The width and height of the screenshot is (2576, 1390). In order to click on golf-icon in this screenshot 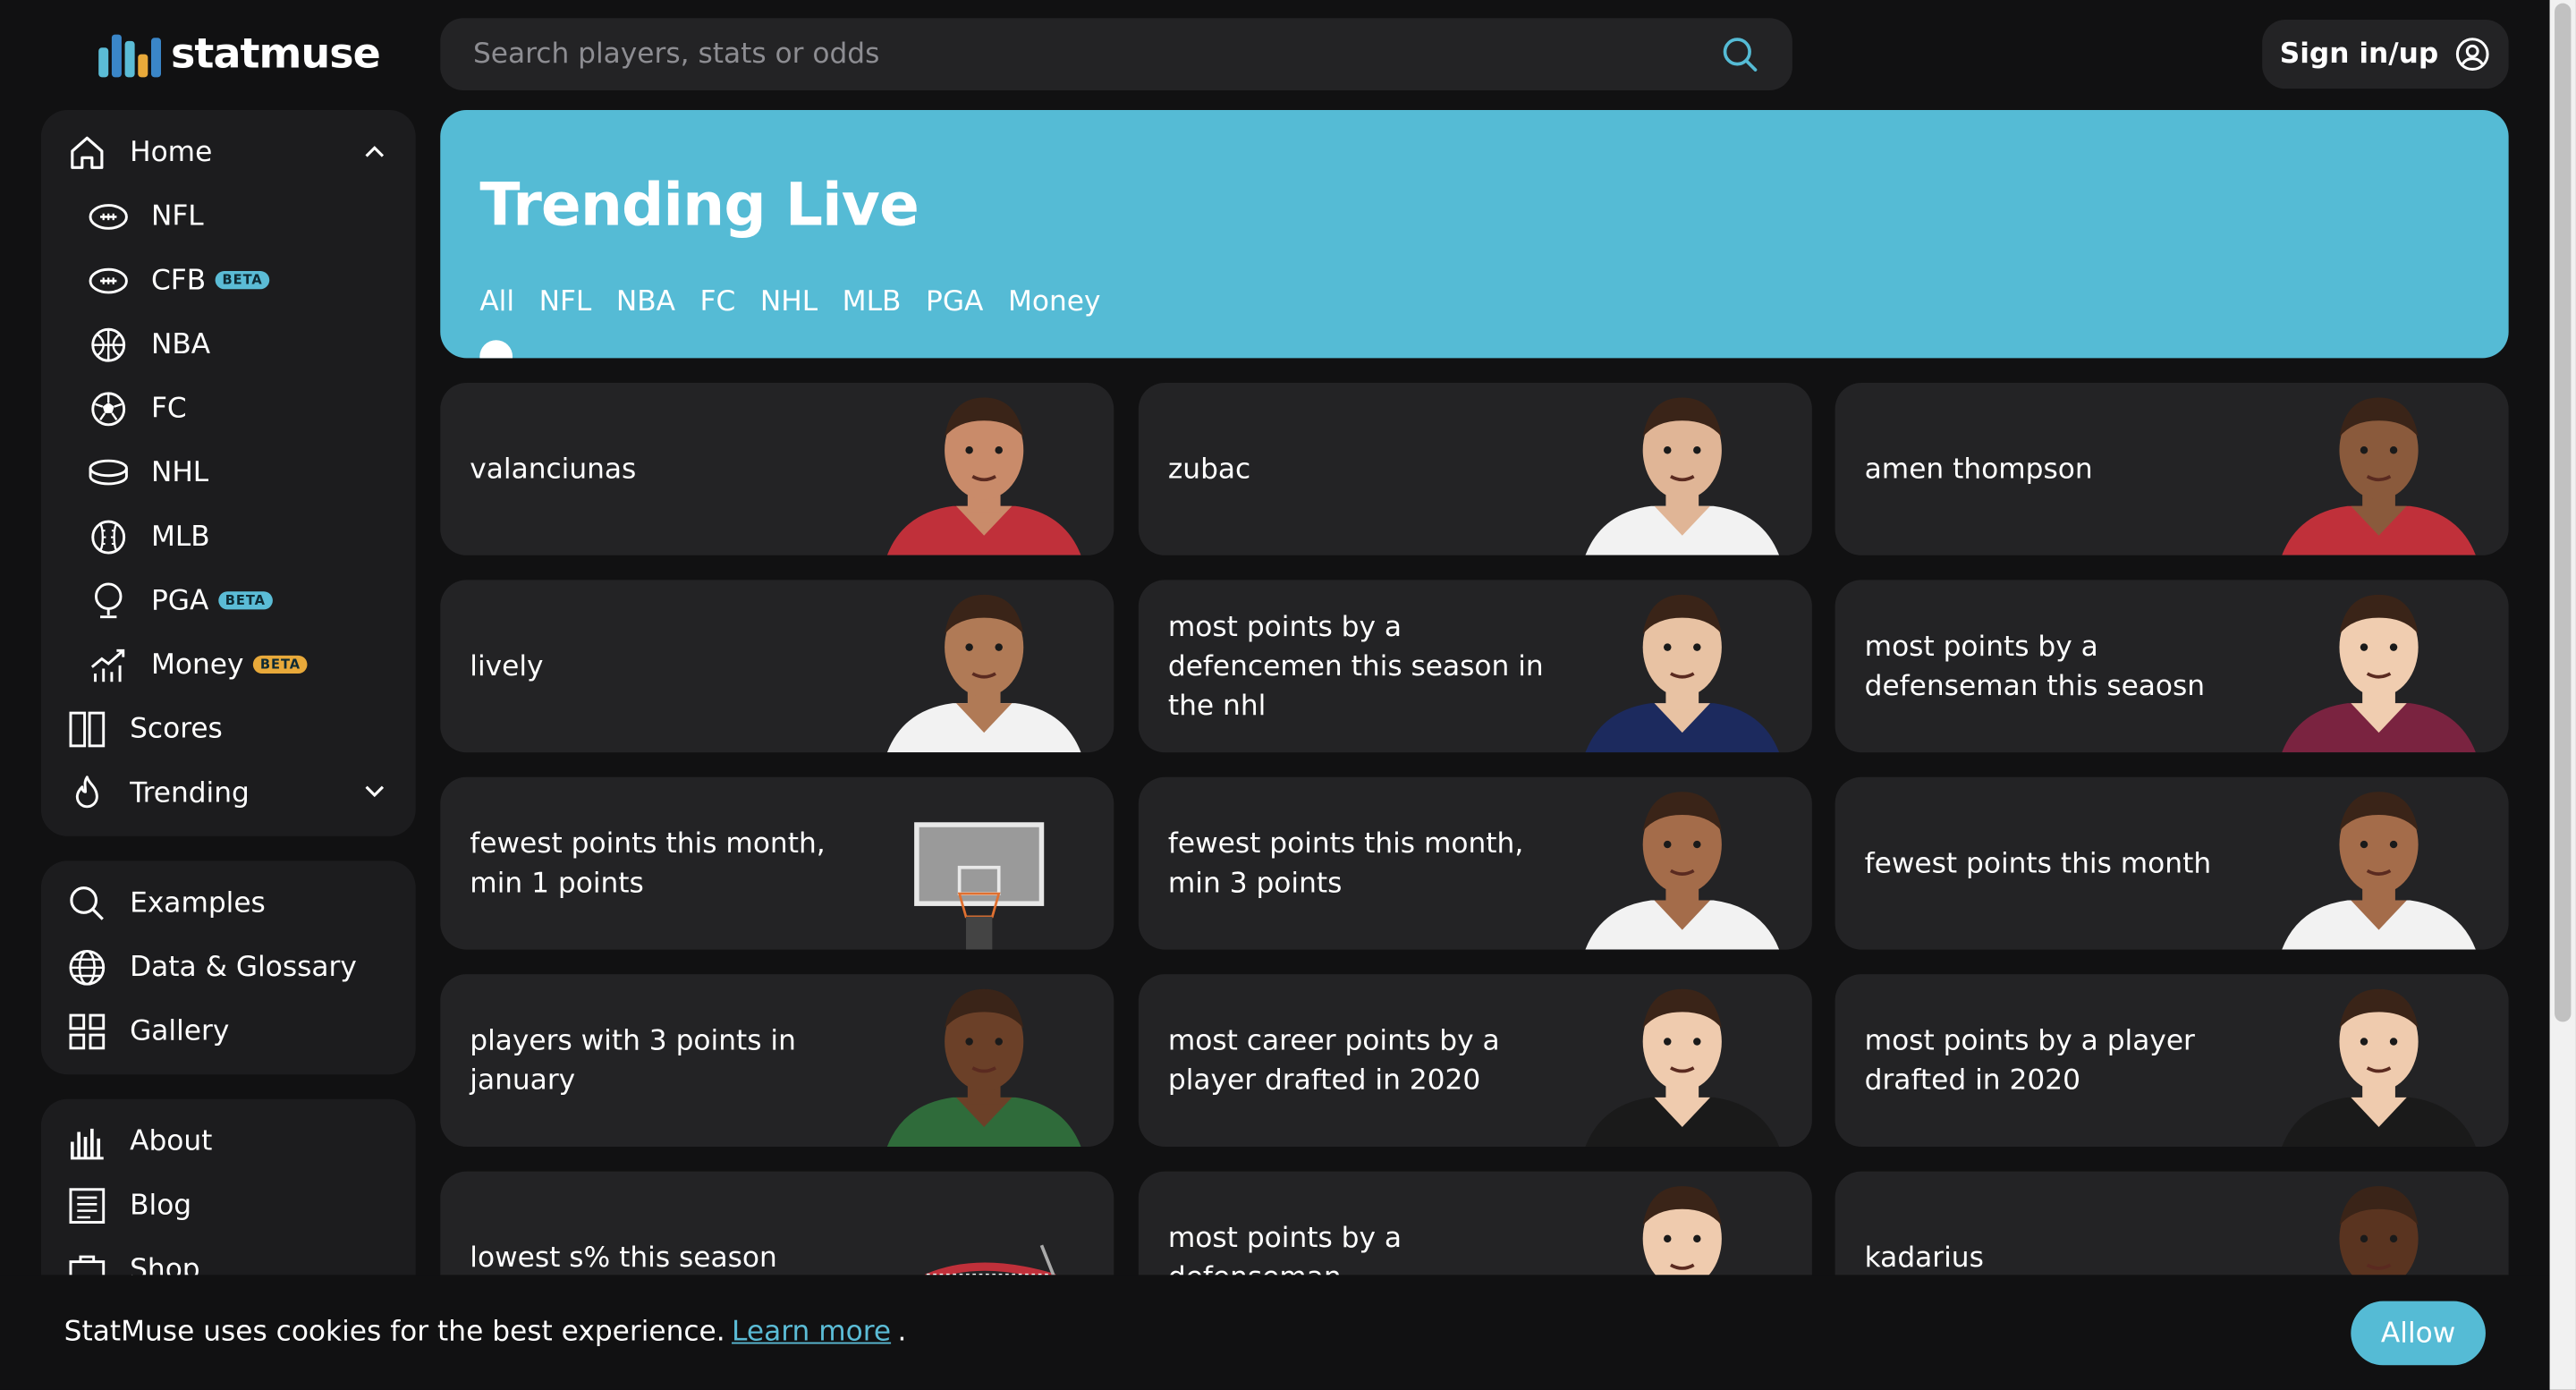, I will do `click(108, 600)`.